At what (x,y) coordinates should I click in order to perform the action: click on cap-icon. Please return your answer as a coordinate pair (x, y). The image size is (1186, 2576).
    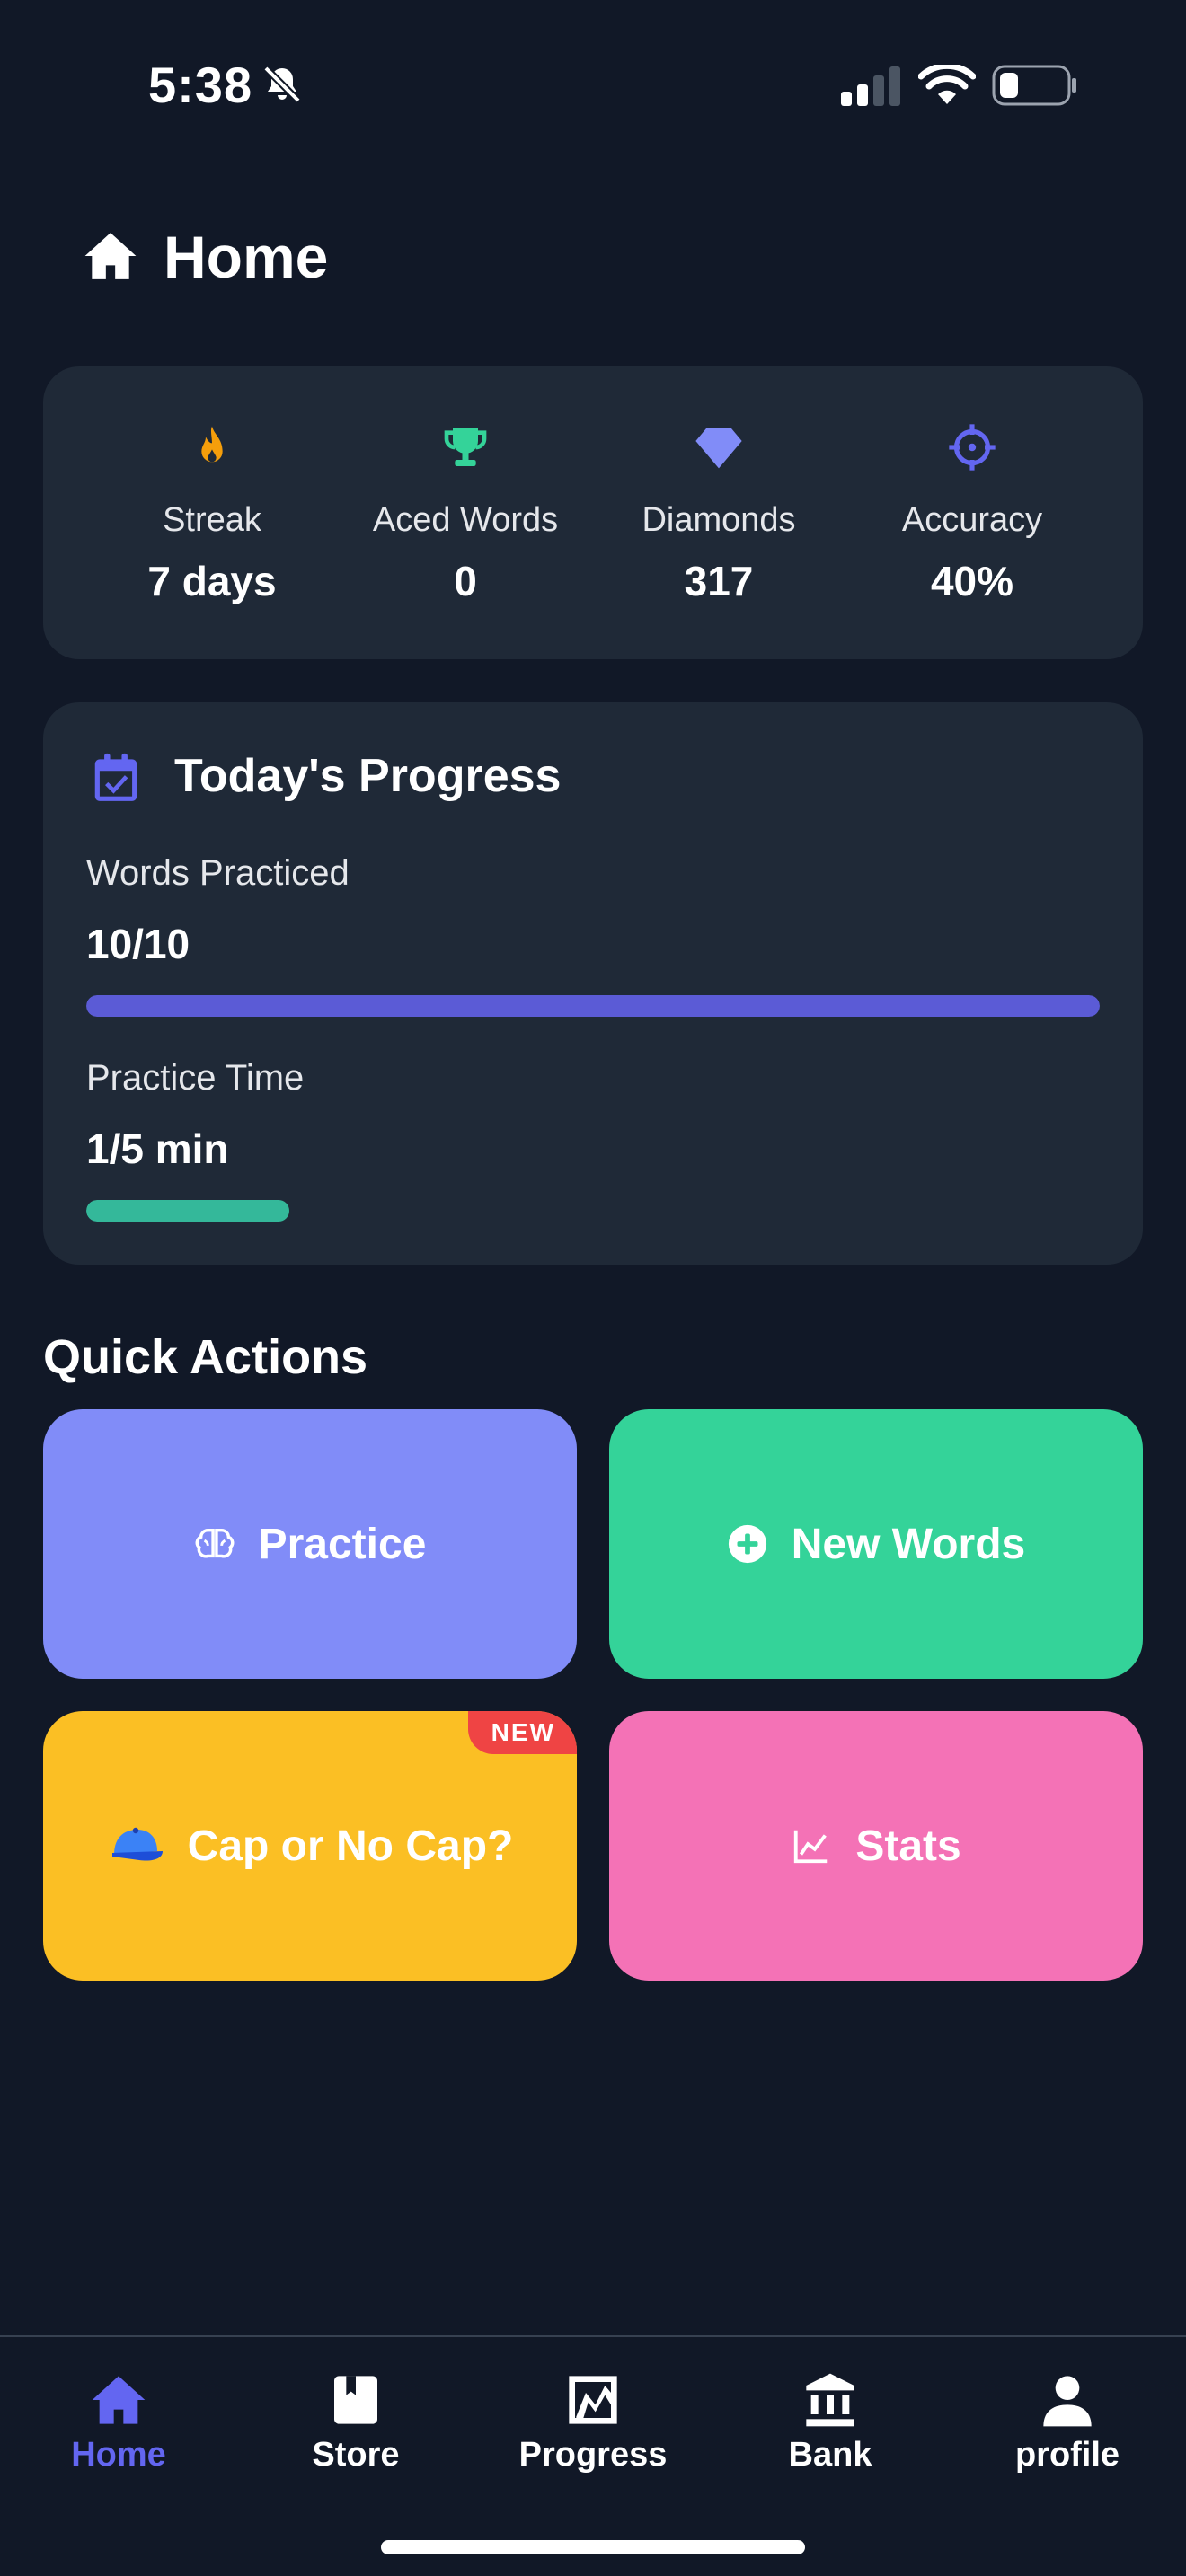
    Looking at the image, I should click on (137, 1844).